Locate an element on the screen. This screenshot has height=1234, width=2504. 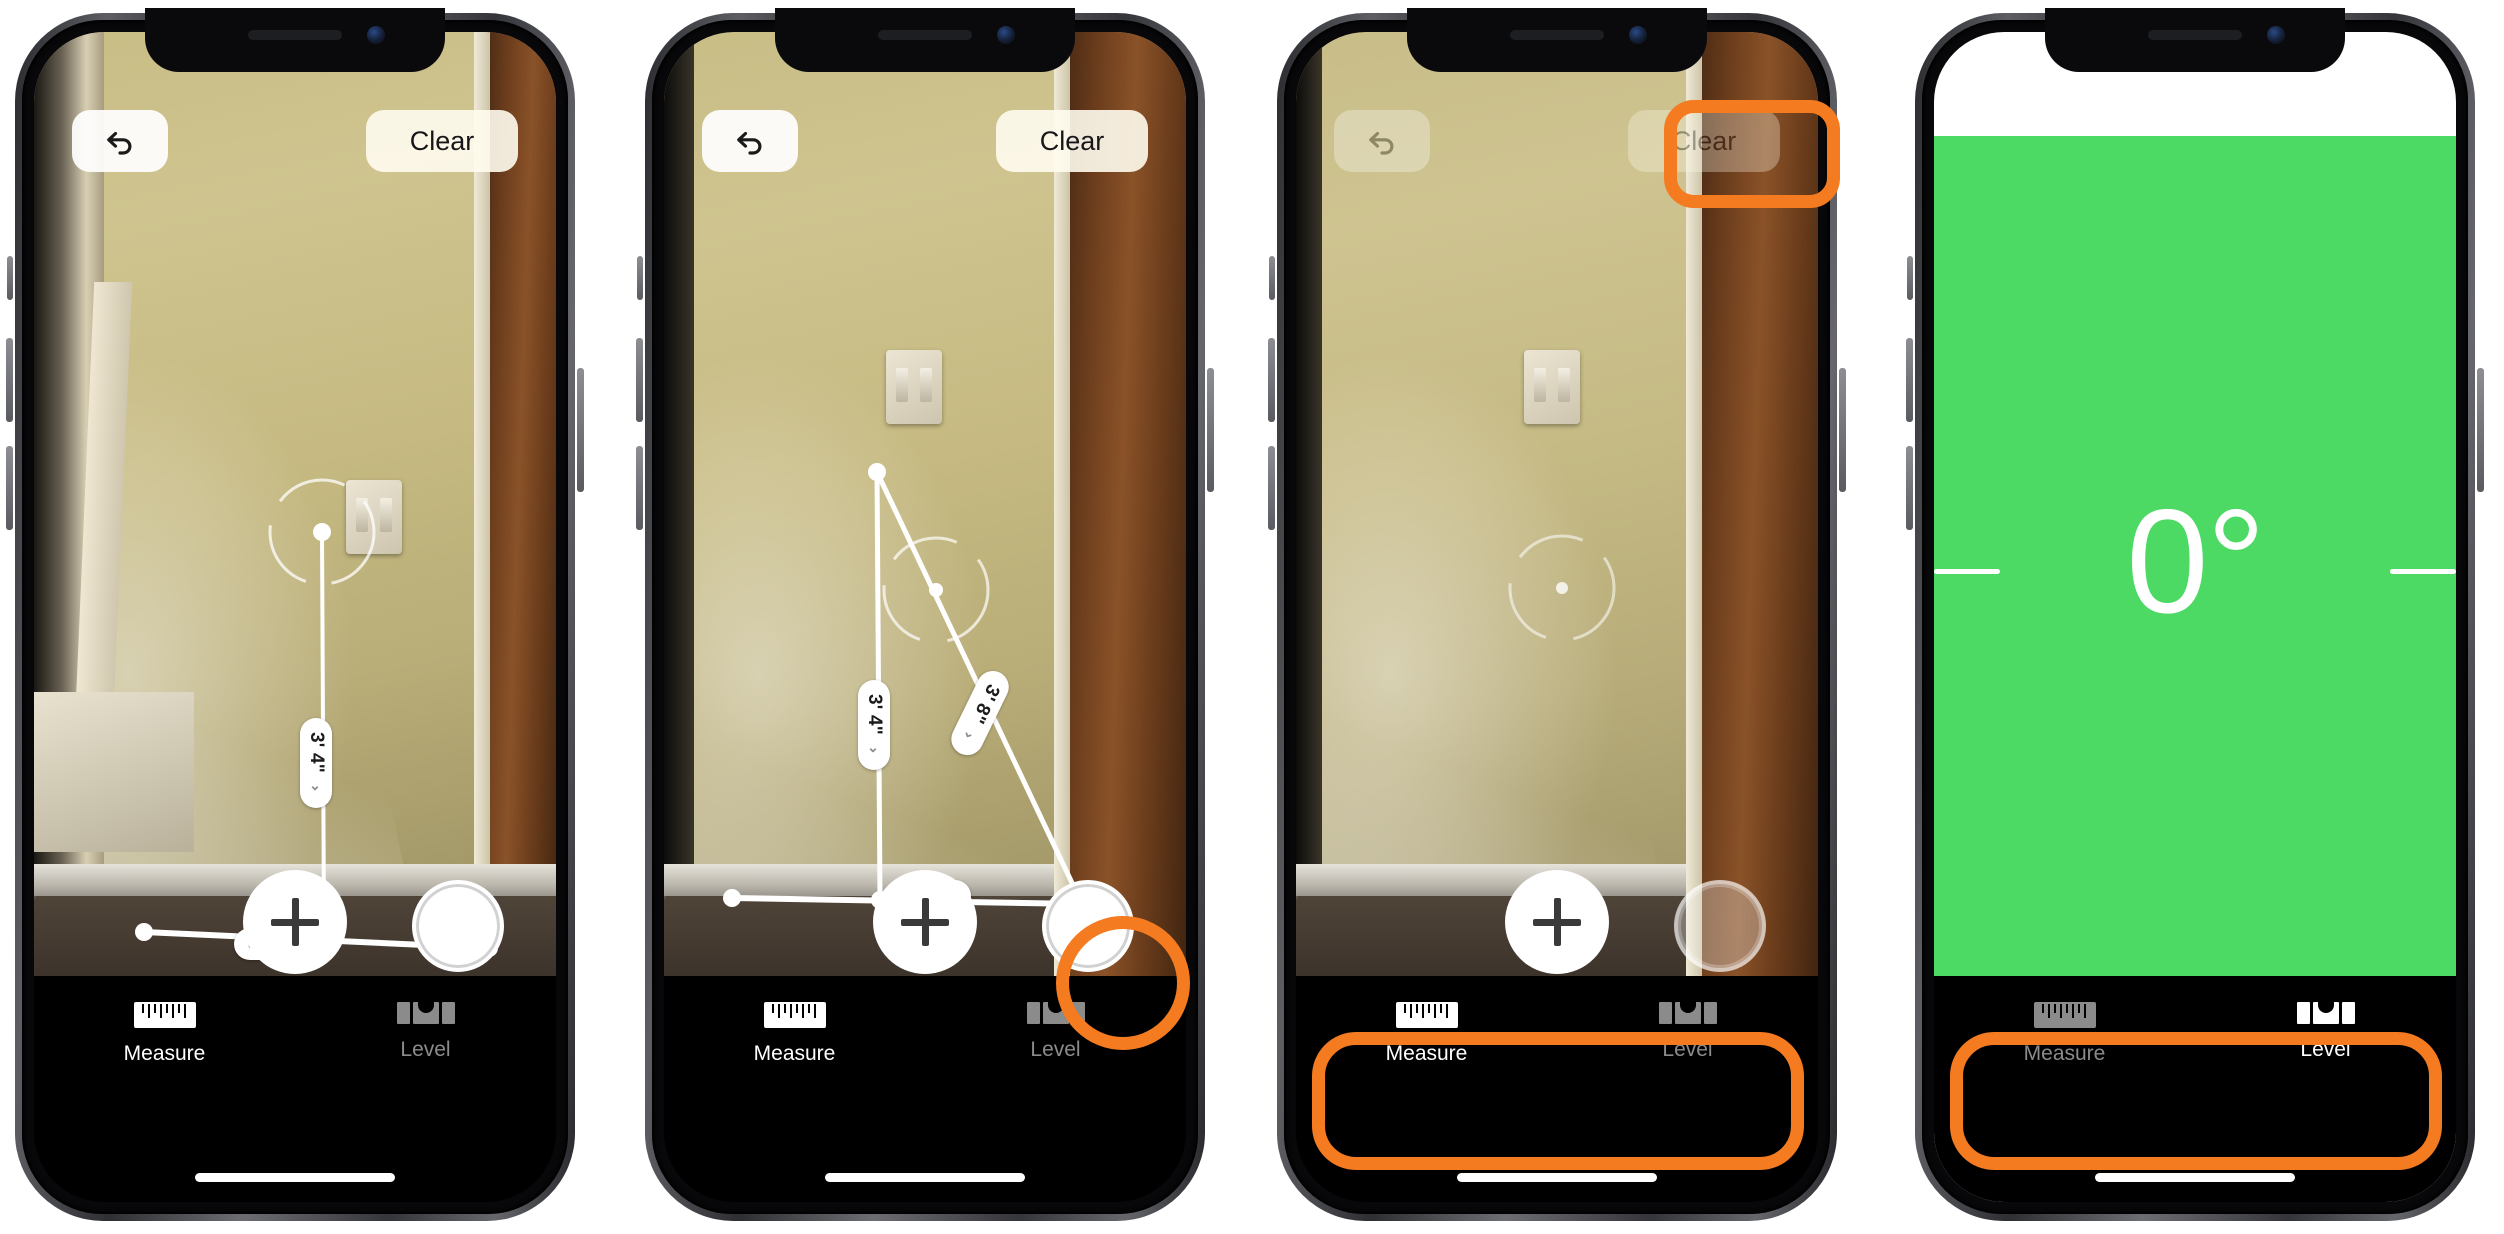
level-tick-right is located at coordinates (2423, 571).